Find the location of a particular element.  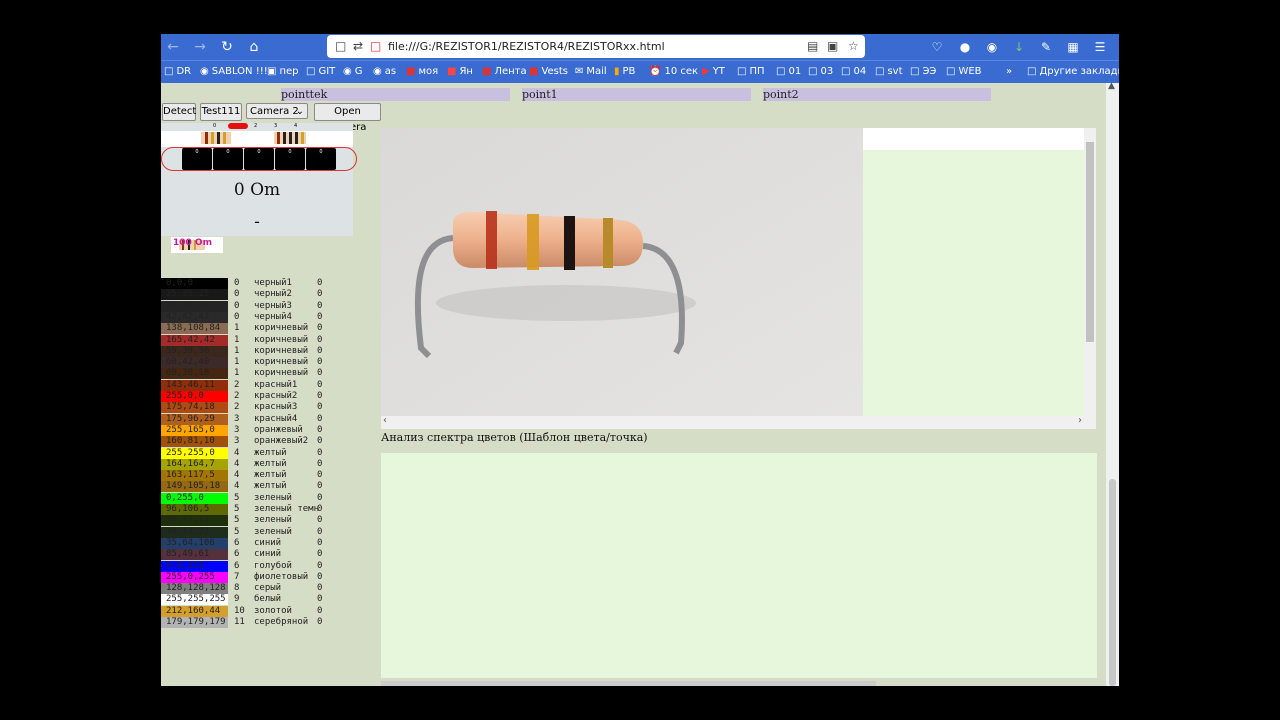

bookmark-item: ■ Ян is located at coordinates (460, 71).